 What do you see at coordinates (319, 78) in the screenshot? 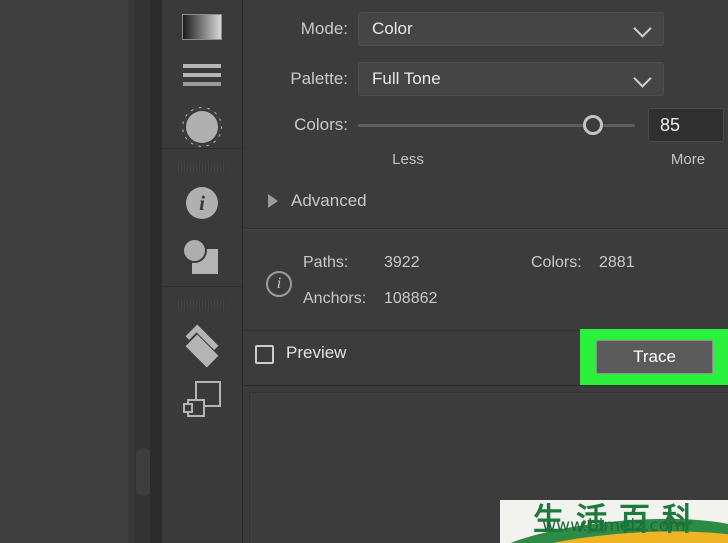
I see `palette-label: Palette:` at bounding box center [319, 78].